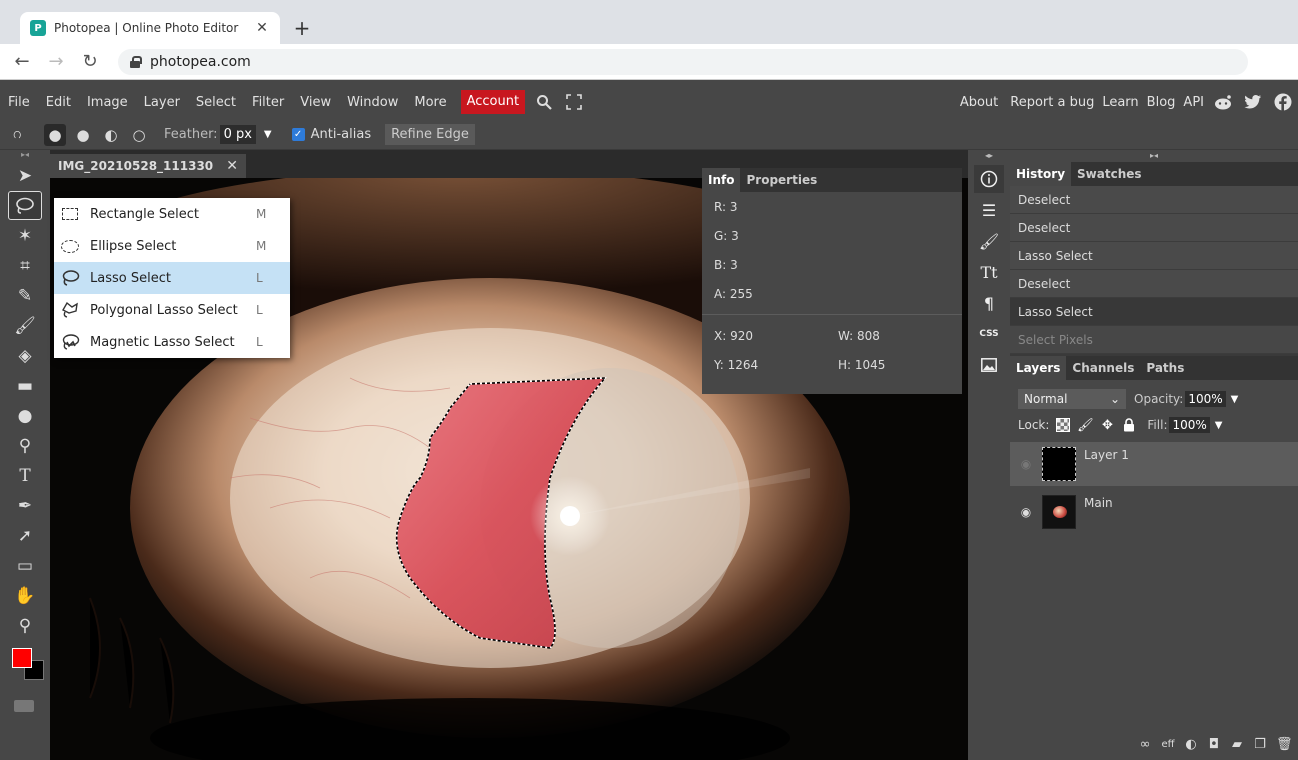  What do you see at coordinates (107, 102) in the screenshot?
I see `menu-image: Image` at bounding box center [107, 102].